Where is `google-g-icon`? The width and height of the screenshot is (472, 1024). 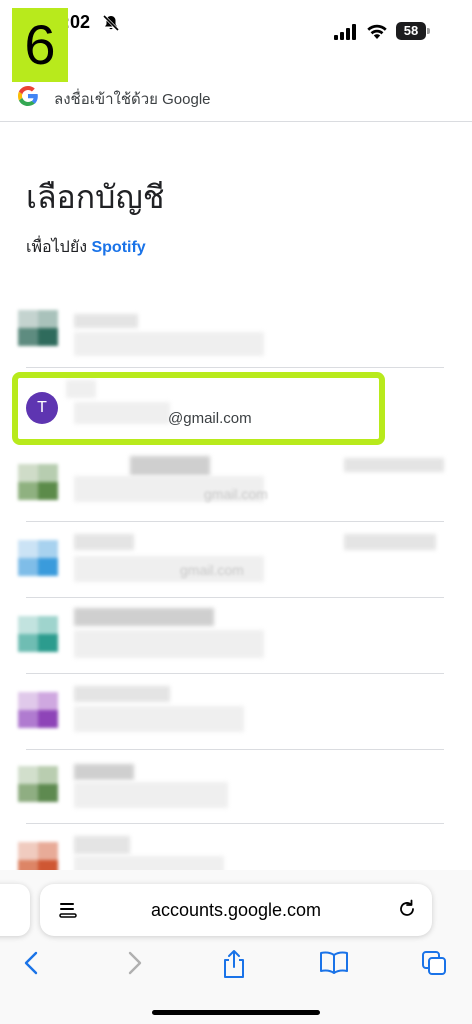 google-g-icon is located at coordinates (28, 96).